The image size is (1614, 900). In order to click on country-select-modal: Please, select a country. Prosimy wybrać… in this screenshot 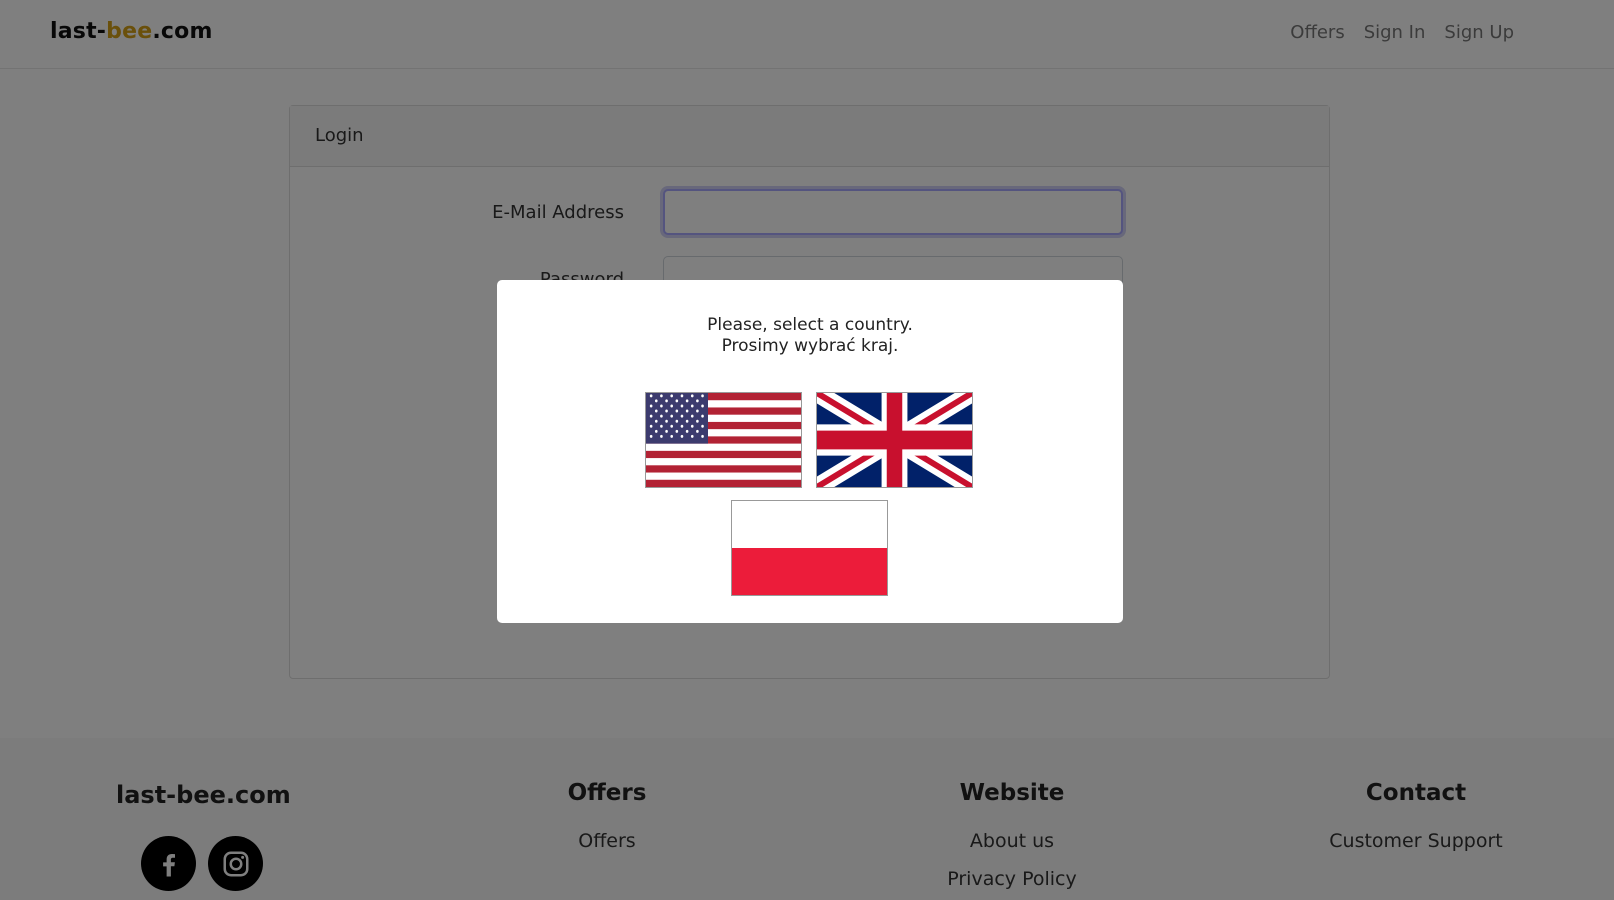, I will do `click(810, 451)`.